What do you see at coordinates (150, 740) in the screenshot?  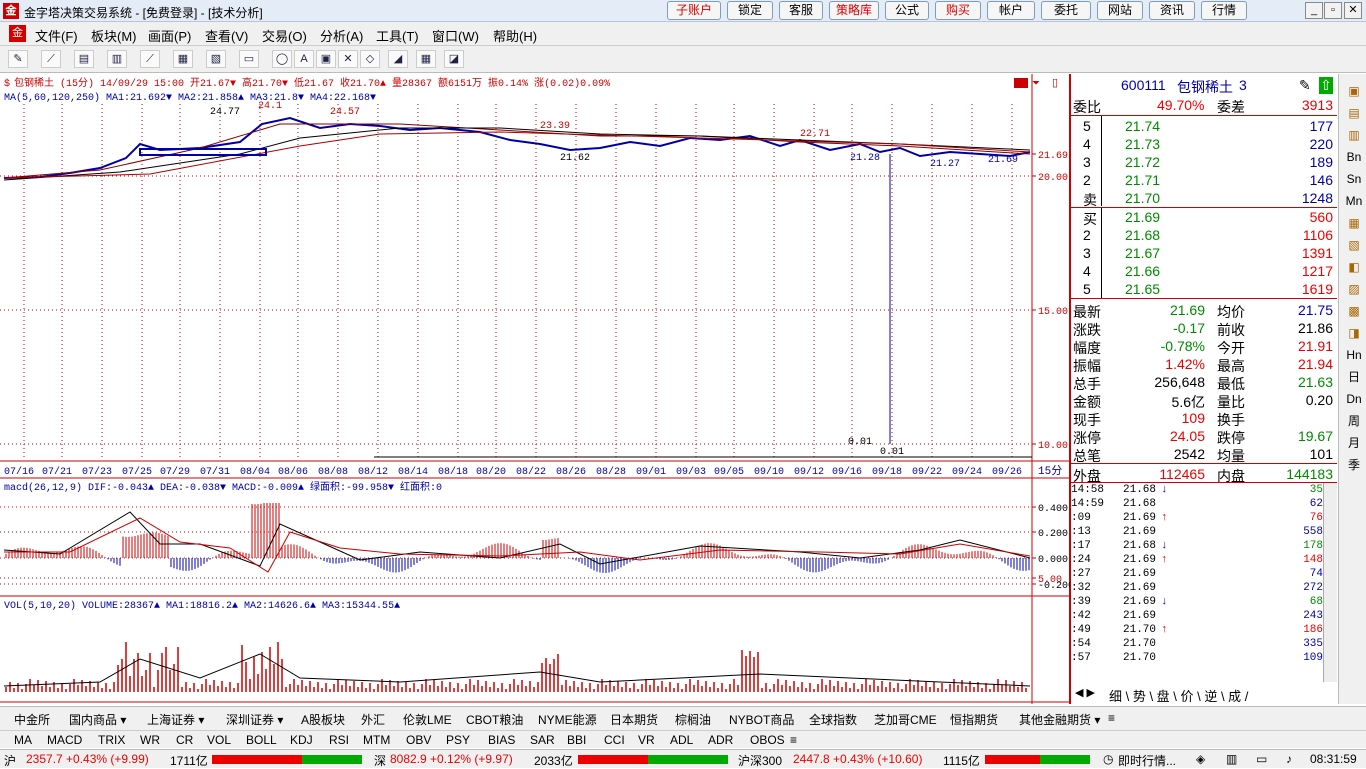 I see `indicator-tab-wr: WR` at bounding box center [150, 740].